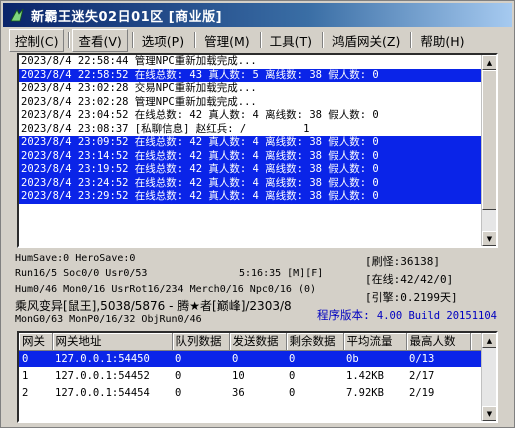  What do you see at coordinates (252, 375) in the screenshot?
I see `table-row: 1 127.0.0.1:54452 0 10 0 1.42KB 2/17` at bounding box center [252, 375].